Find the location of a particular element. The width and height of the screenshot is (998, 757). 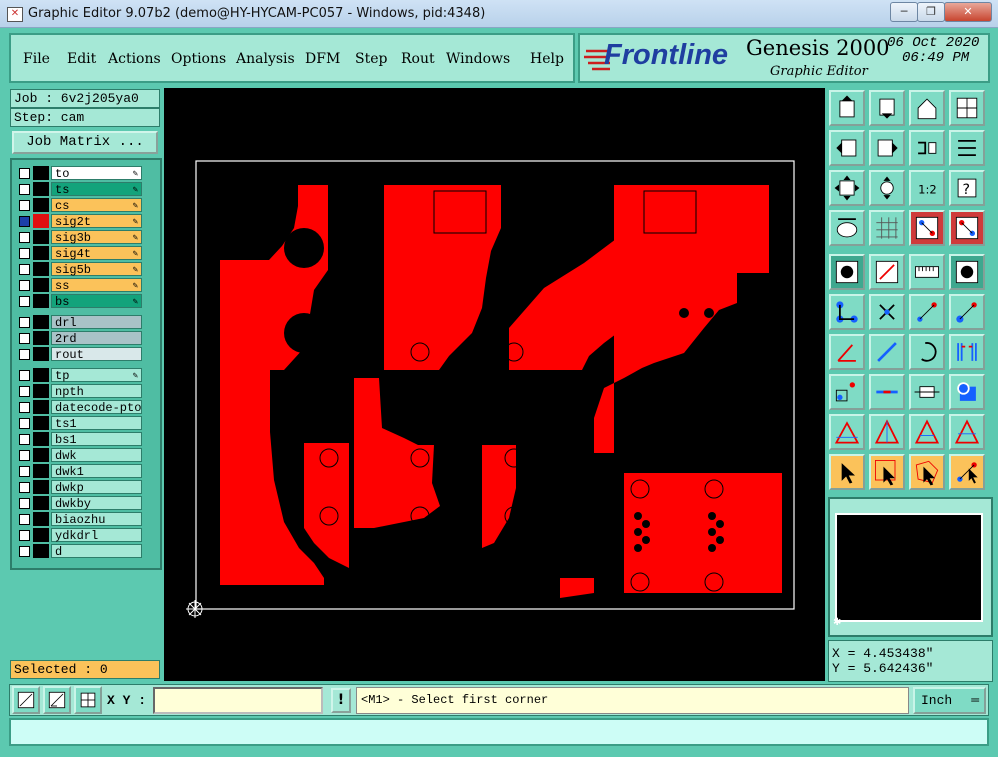

select-pointer-icon is located at coordinates (847, 472).